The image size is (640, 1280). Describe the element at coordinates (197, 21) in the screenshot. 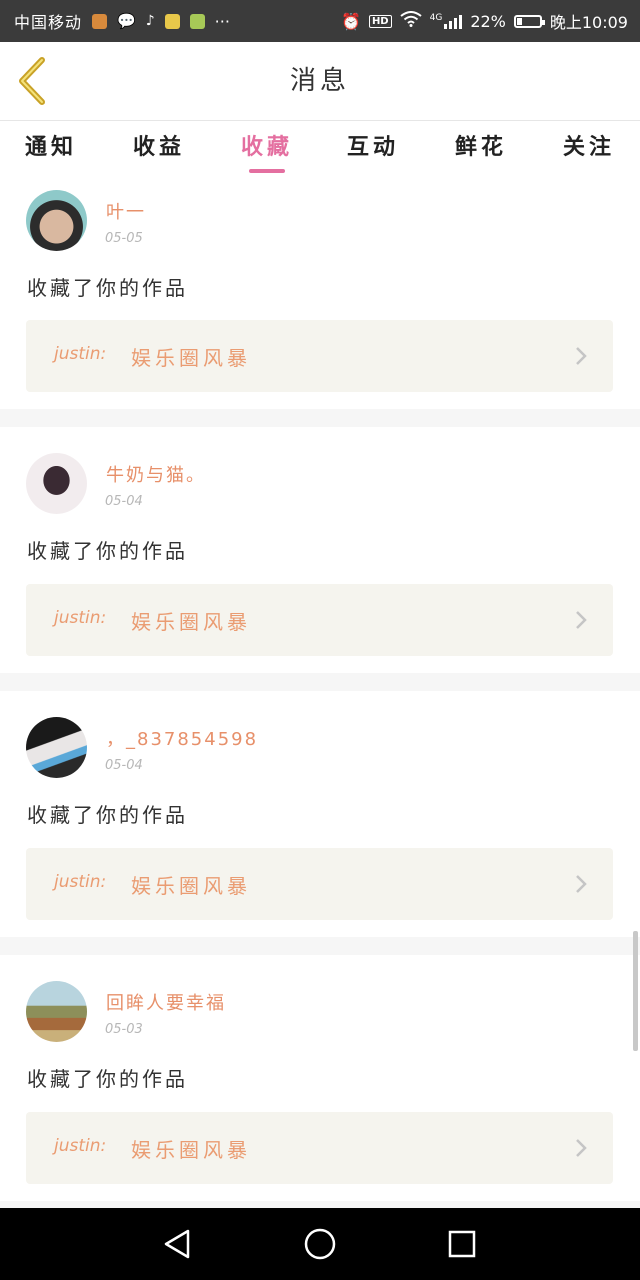

I see `app-icon-green` at that location.